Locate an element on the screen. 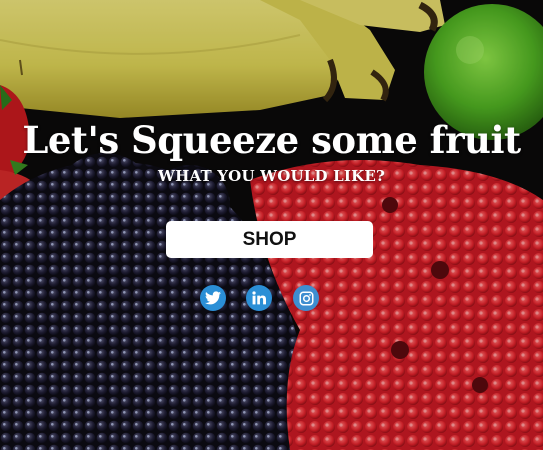 The height and width of the screenshot is (450, 543). shop-button: SHOP is located at coordinates (269, 239).